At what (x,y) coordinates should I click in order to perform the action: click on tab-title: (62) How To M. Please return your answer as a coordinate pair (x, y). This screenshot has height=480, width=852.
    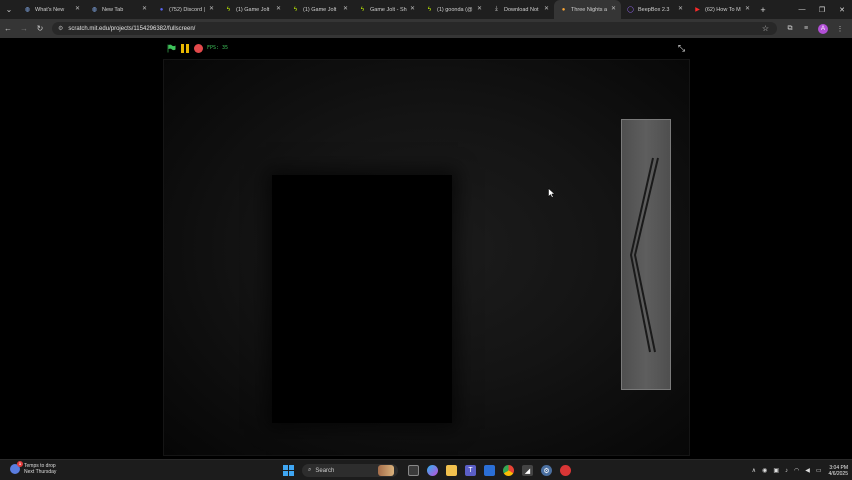
    Looking at the image, I should click on (723, 9).